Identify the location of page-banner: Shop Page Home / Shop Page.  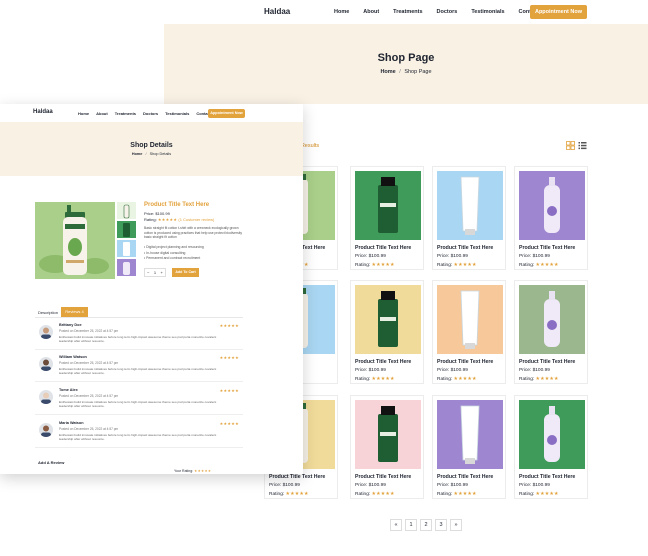
(406, 64).